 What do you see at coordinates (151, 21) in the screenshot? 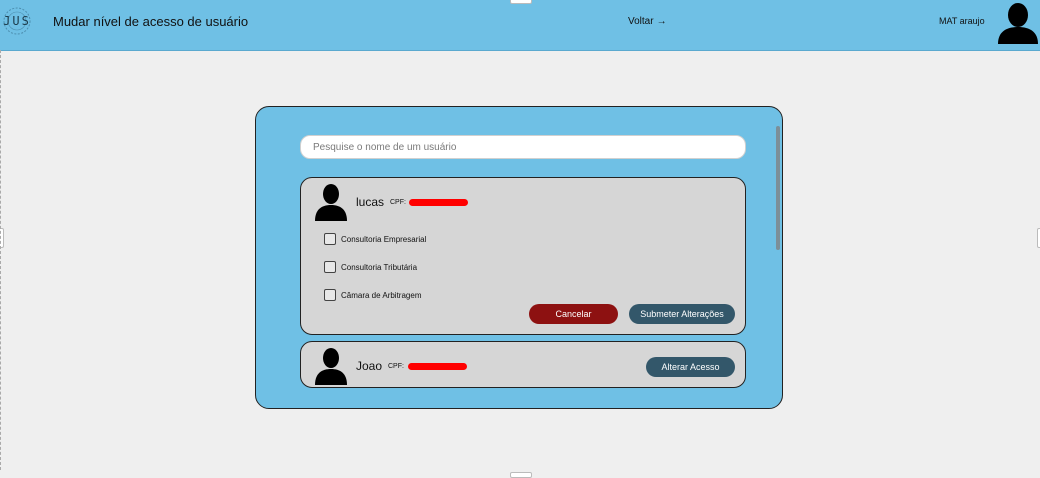
I see `page-title: Mudar nível de acesso de usuário` at bounding box center [151, 21].